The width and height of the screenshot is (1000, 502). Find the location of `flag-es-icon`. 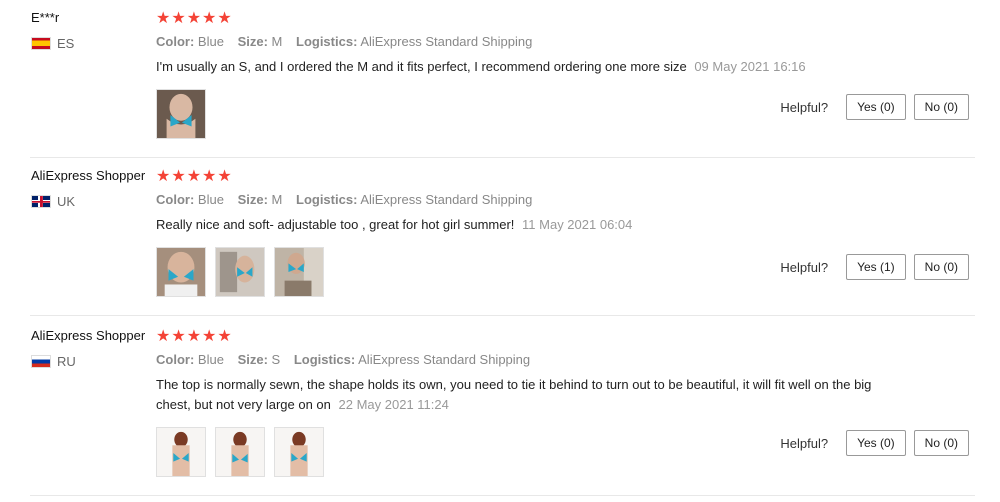

flag-es-icon is located at coordinates (41, 43).